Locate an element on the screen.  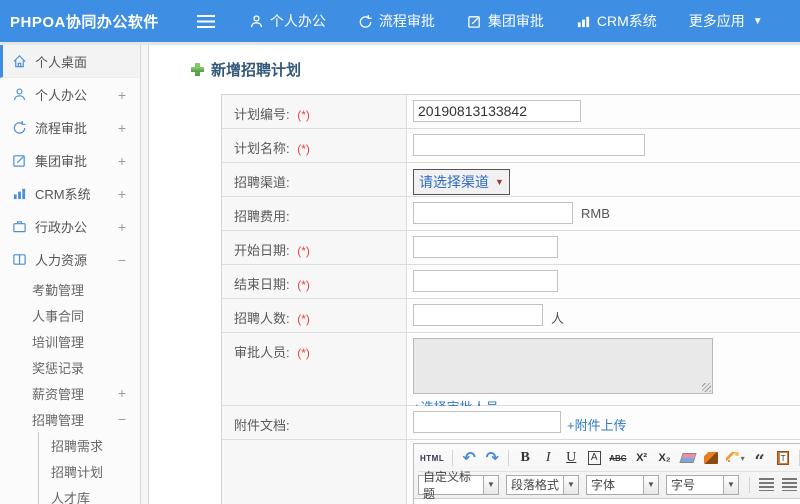
form-row-channel: 招聘渠道: 请选择渠道 ▼ is located at coordinates (511, 180).